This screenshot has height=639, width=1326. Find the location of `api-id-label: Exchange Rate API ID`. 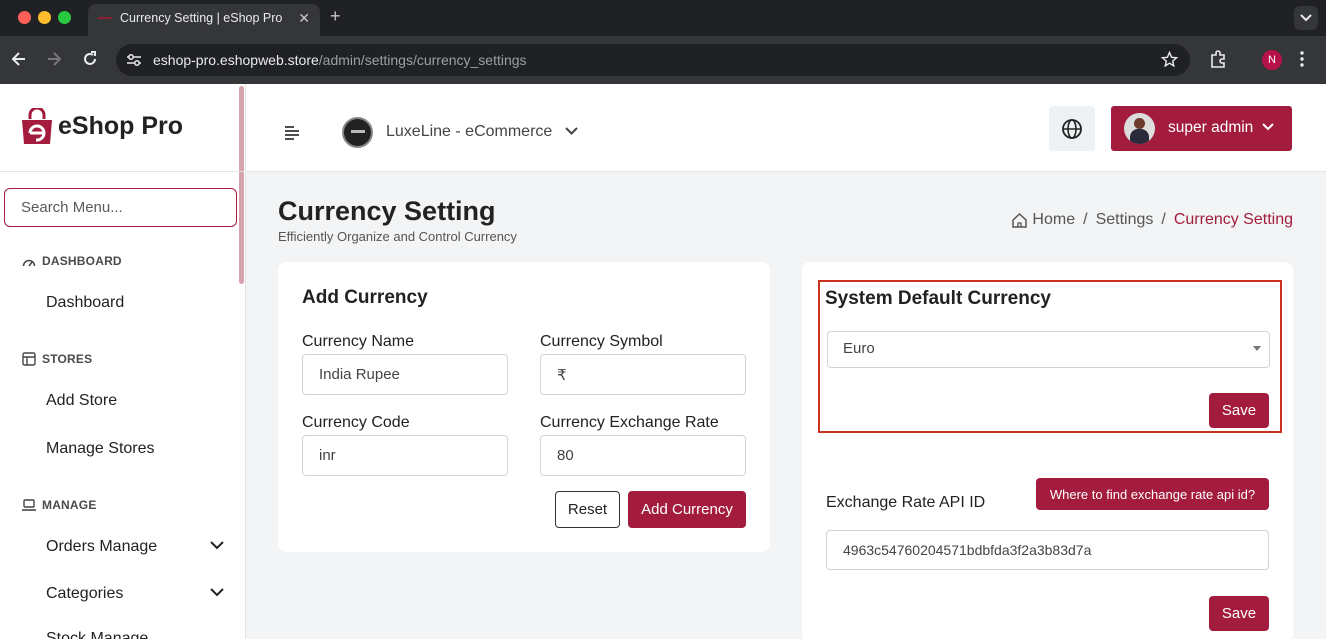

api-id-label: Exchange Rate API ID is located at coordinates (906, 502).